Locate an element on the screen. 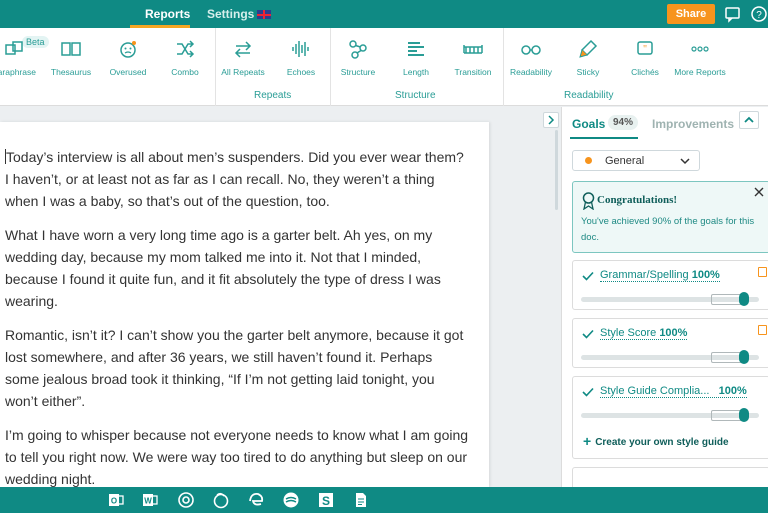  firefox-icon is located at coordinates (221, 500).